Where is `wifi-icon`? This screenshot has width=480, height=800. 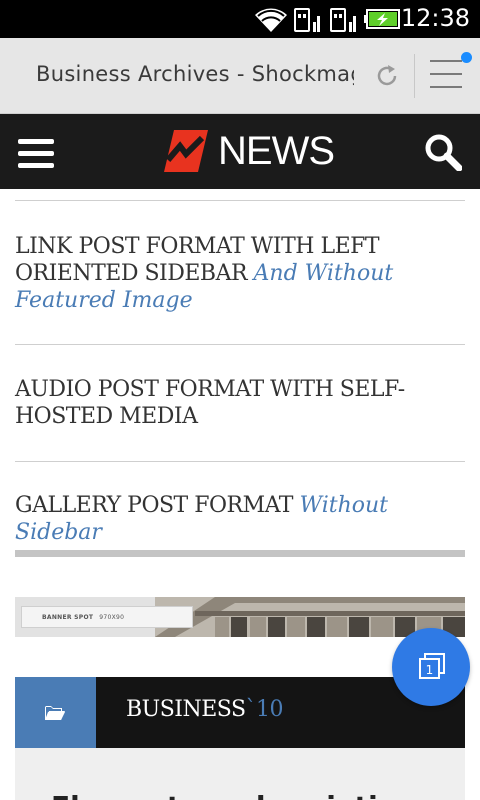 wifi-icon is located at coordinates (271, 20).